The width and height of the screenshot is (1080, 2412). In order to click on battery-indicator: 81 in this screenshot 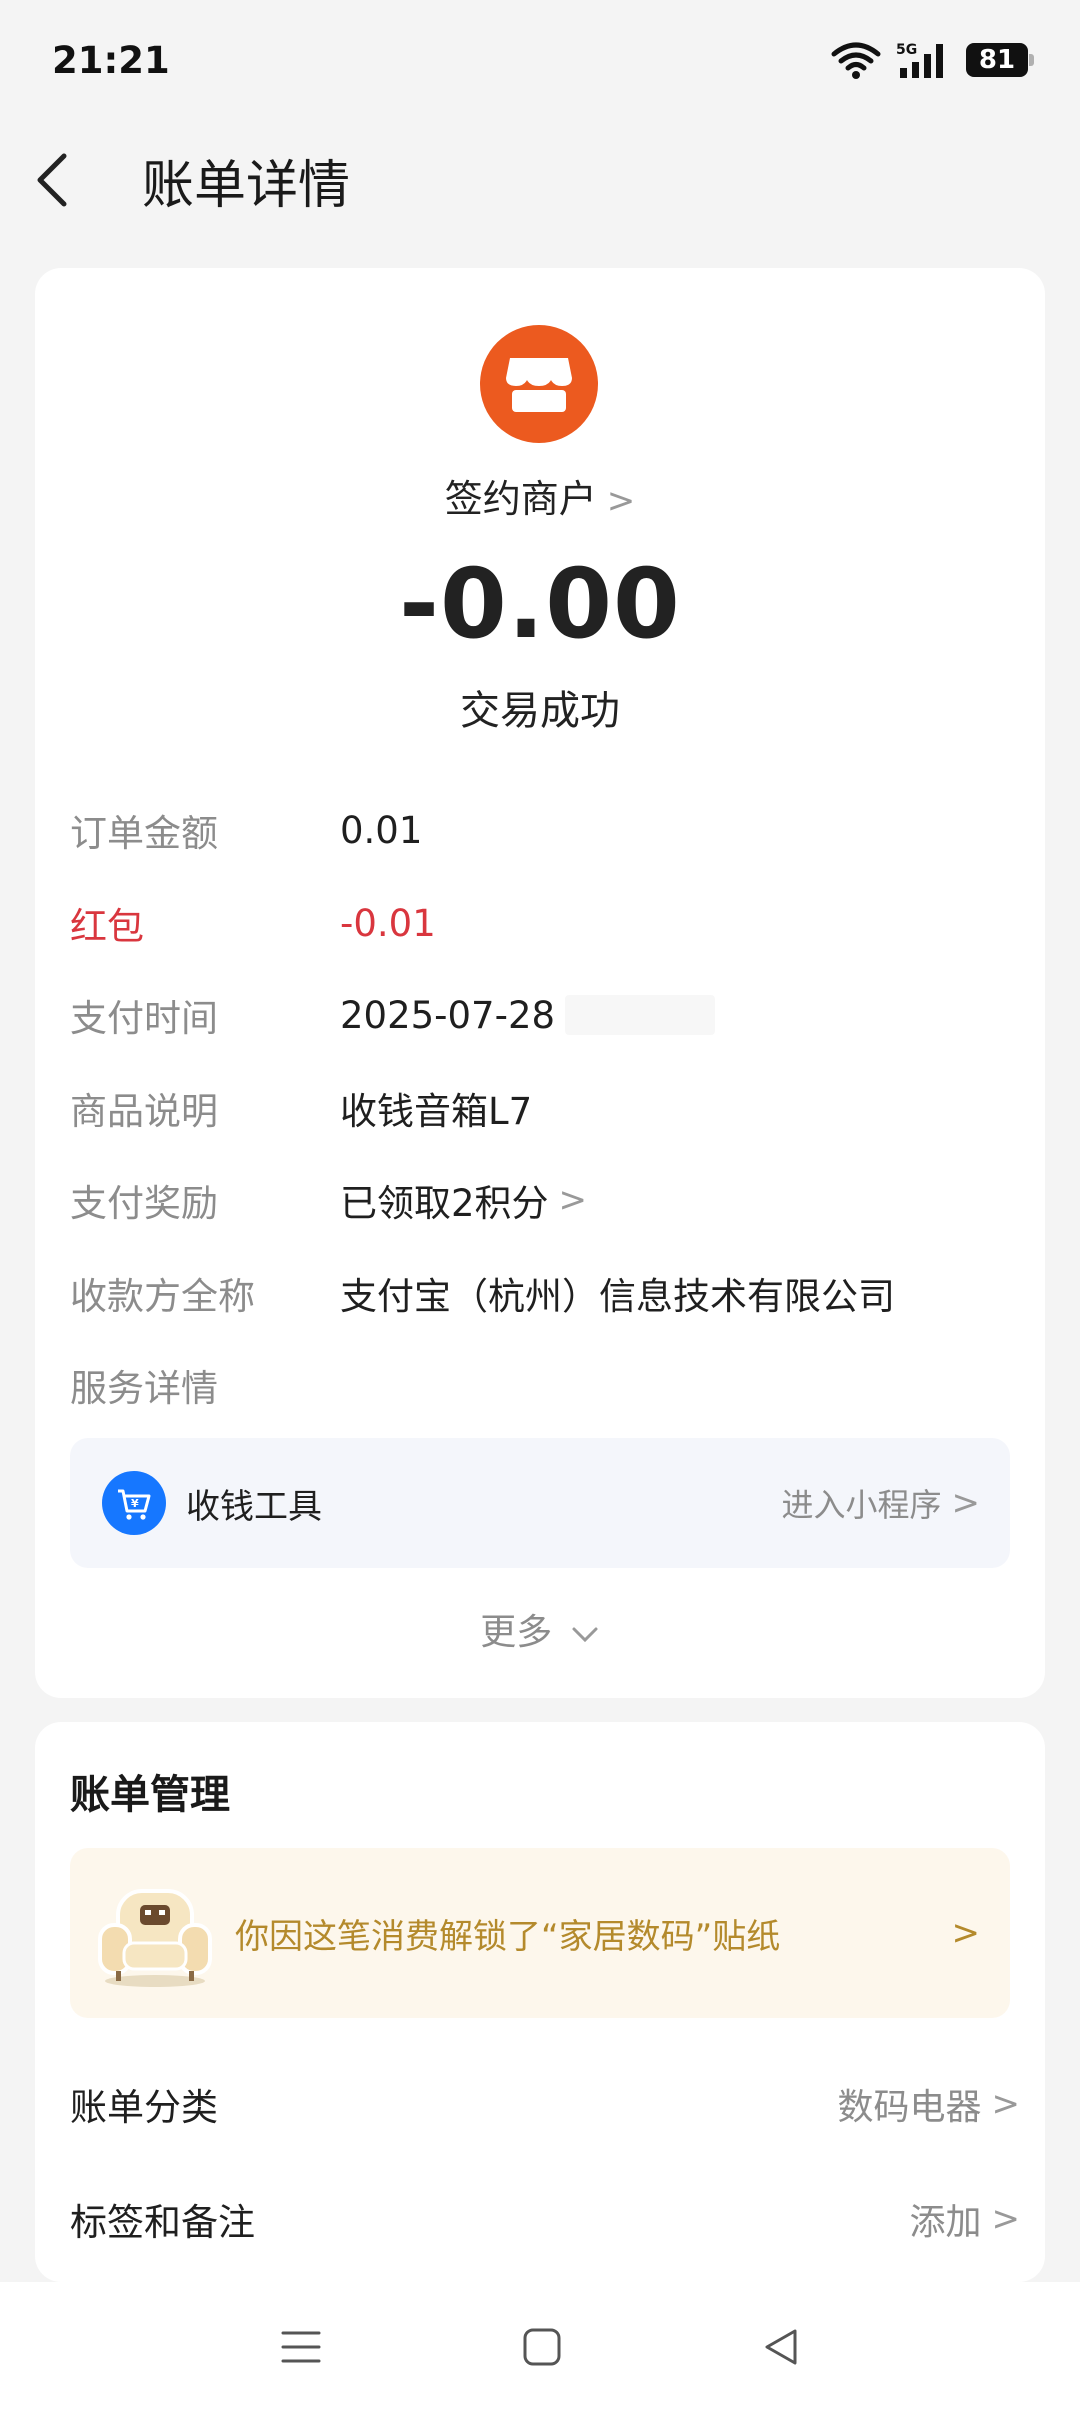, I will do `click(1000, 60)`.